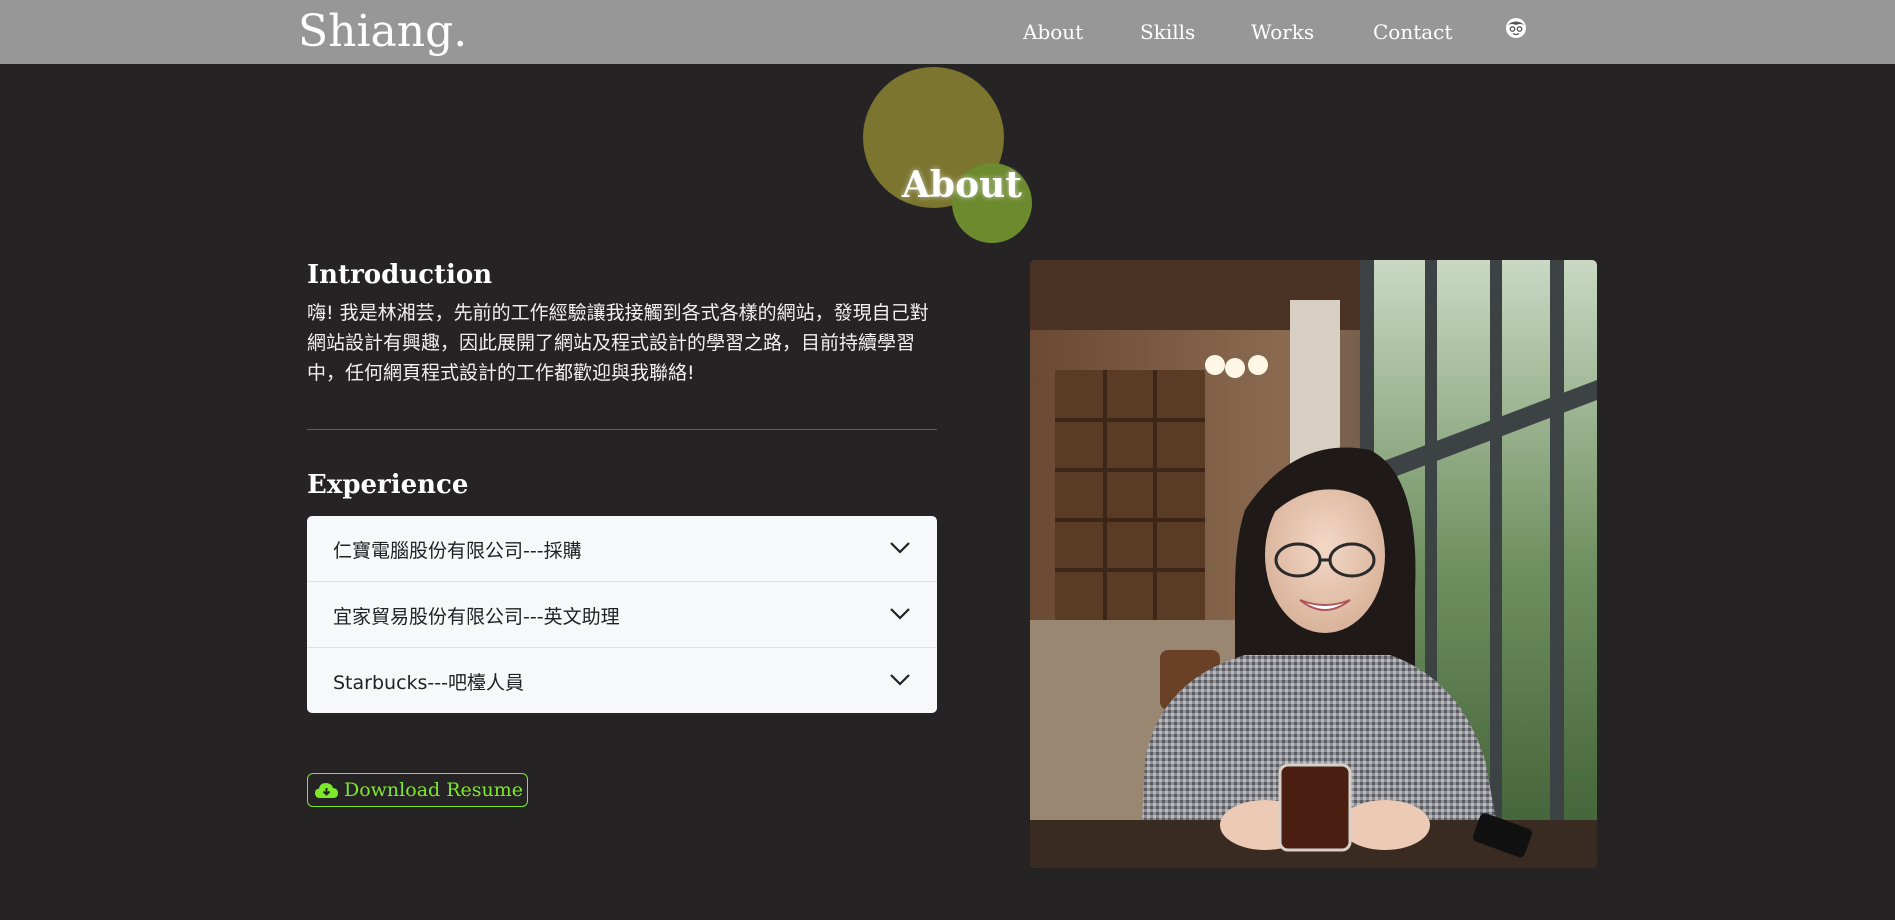 This screenshot has width=1895, height=920. Describe the element at coordinates (400, 275) in the screenshot. I see `introduction-heading: Introduction` at that location.